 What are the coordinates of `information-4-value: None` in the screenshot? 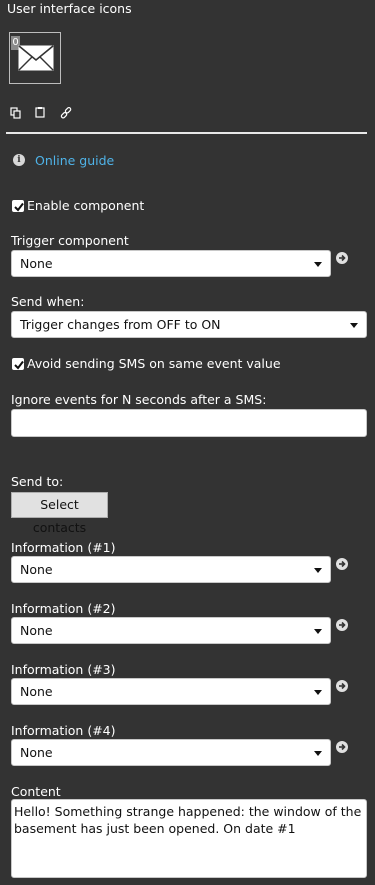 It's located at (36, 752).